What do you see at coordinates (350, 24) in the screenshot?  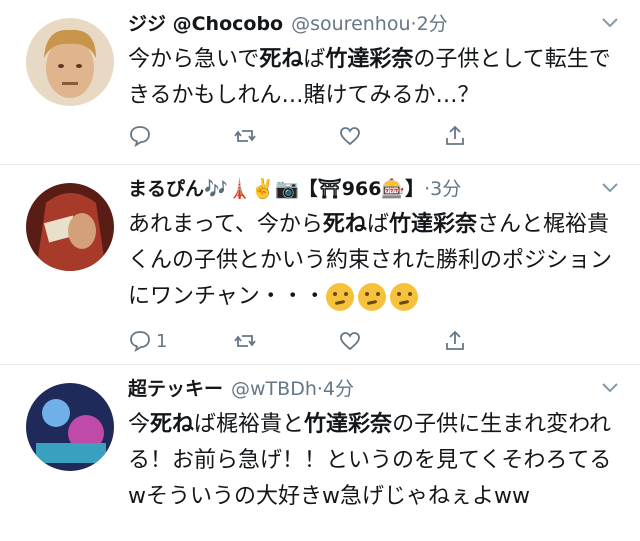 I see `user-handle: @sourenhou` at bounding box center [350, 24].